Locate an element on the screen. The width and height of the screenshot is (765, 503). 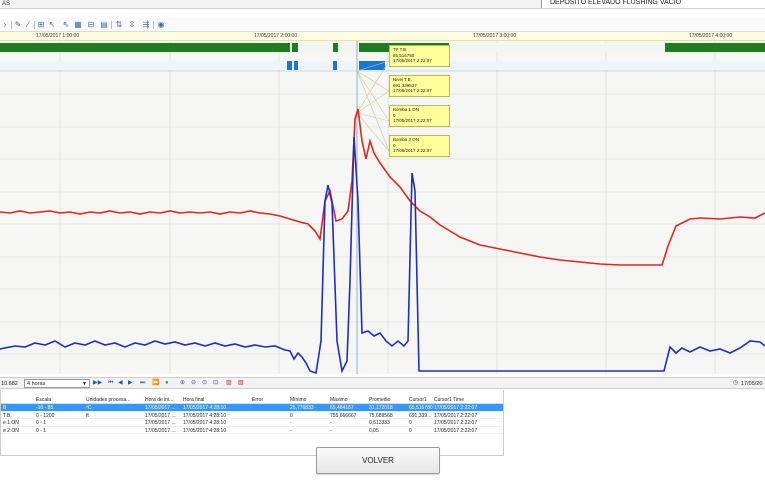
column-header: Escala is located at coordinates (43, 400).